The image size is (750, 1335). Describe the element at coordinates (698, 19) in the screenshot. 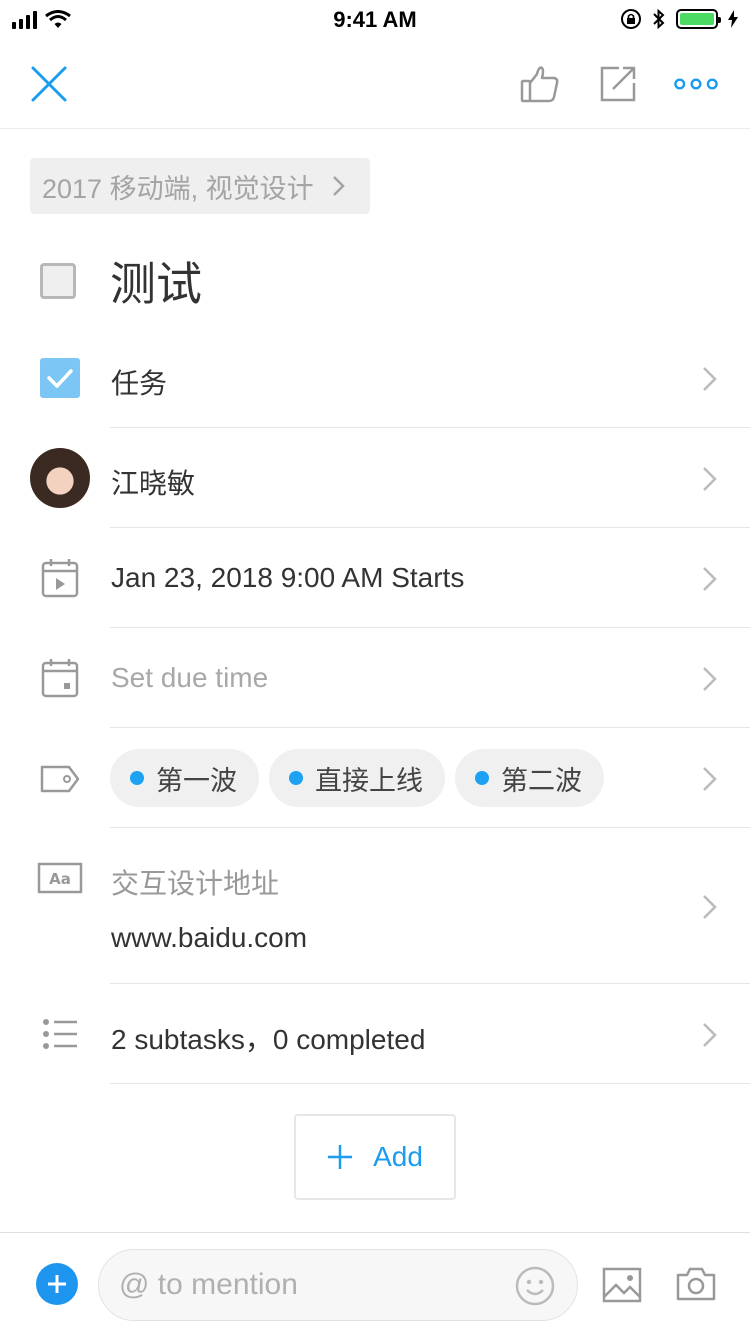

I see `battery-icon` at that location.